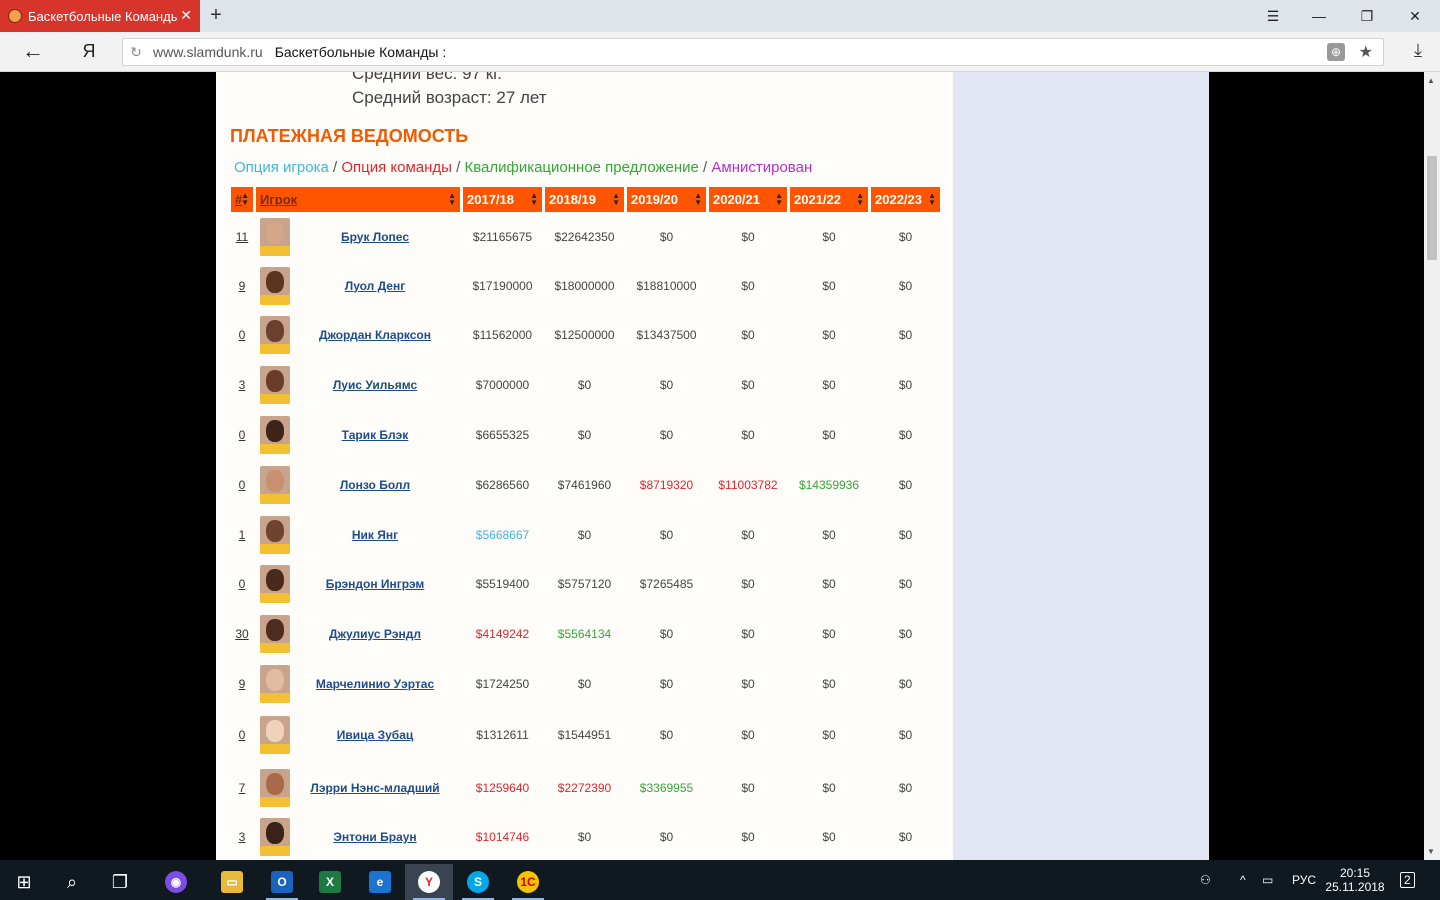 The image size is (1440, 900). Describe the element at coordinates (282, 882) in the screenshot. I see `outlook-icon: O` at that location.